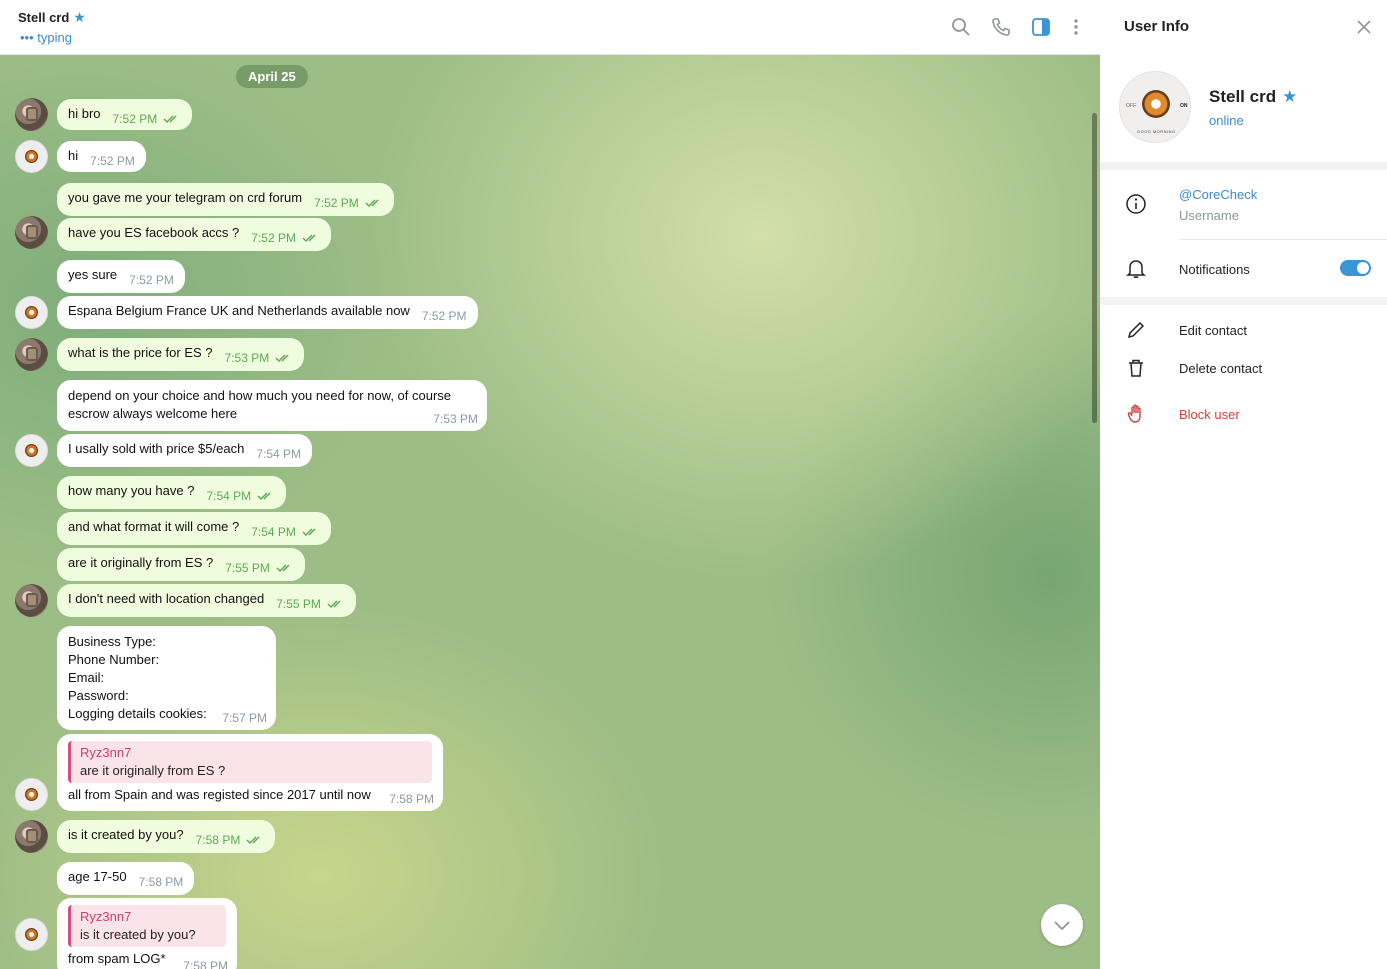  I want to click on scrollbar, so click(1094, 268).